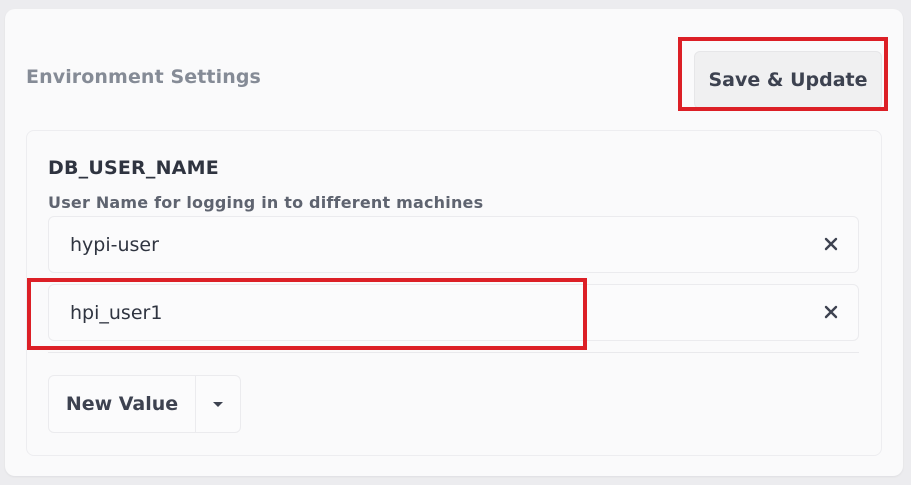  I want to click on new-value-button: New Value, so click(122, 404).